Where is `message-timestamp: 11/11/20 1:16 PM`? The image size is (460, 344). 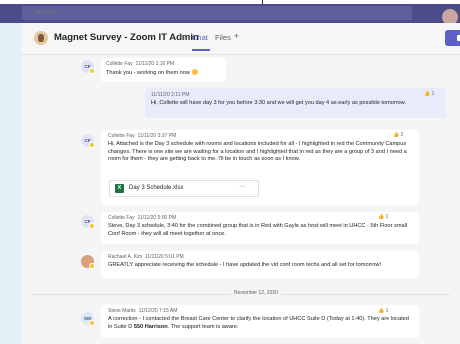 message-timestamp: 11/11/20 1:16 PM is located at coordinates (155, 64).